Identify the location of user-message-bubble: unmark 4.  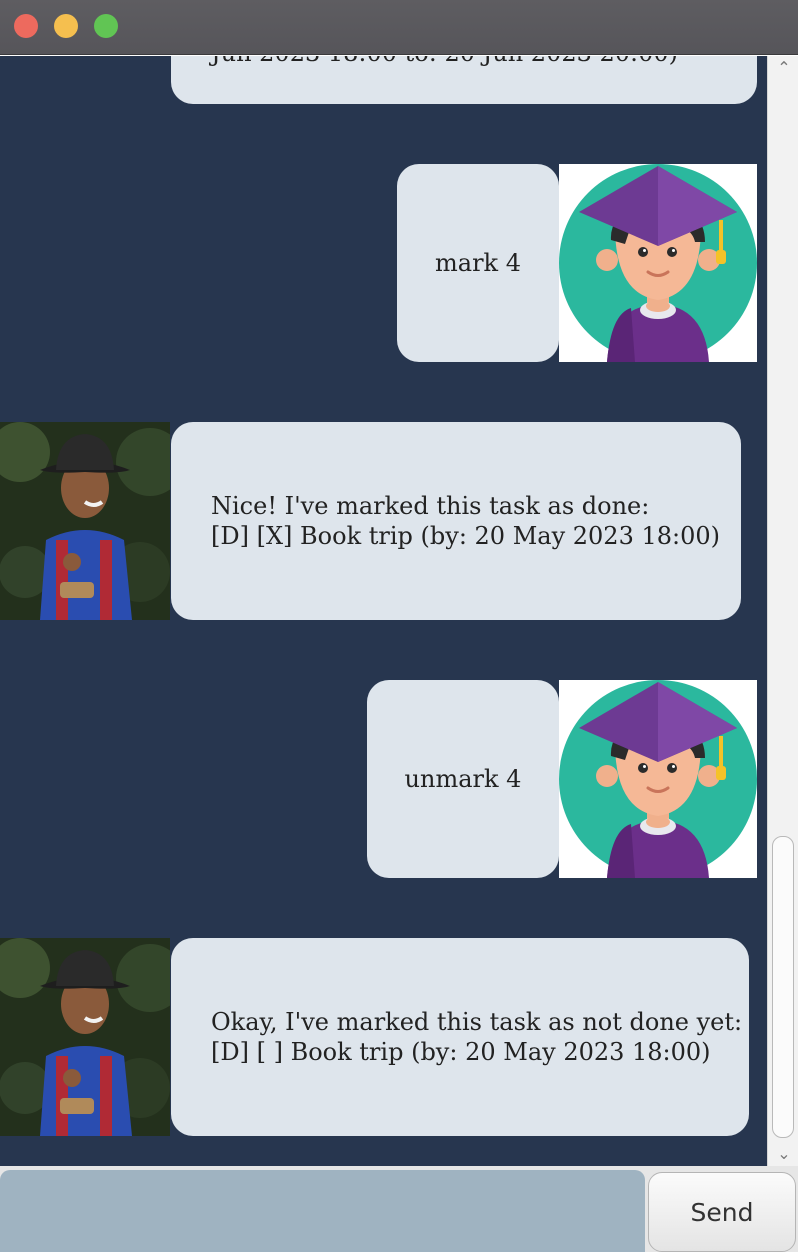
(463, 779).